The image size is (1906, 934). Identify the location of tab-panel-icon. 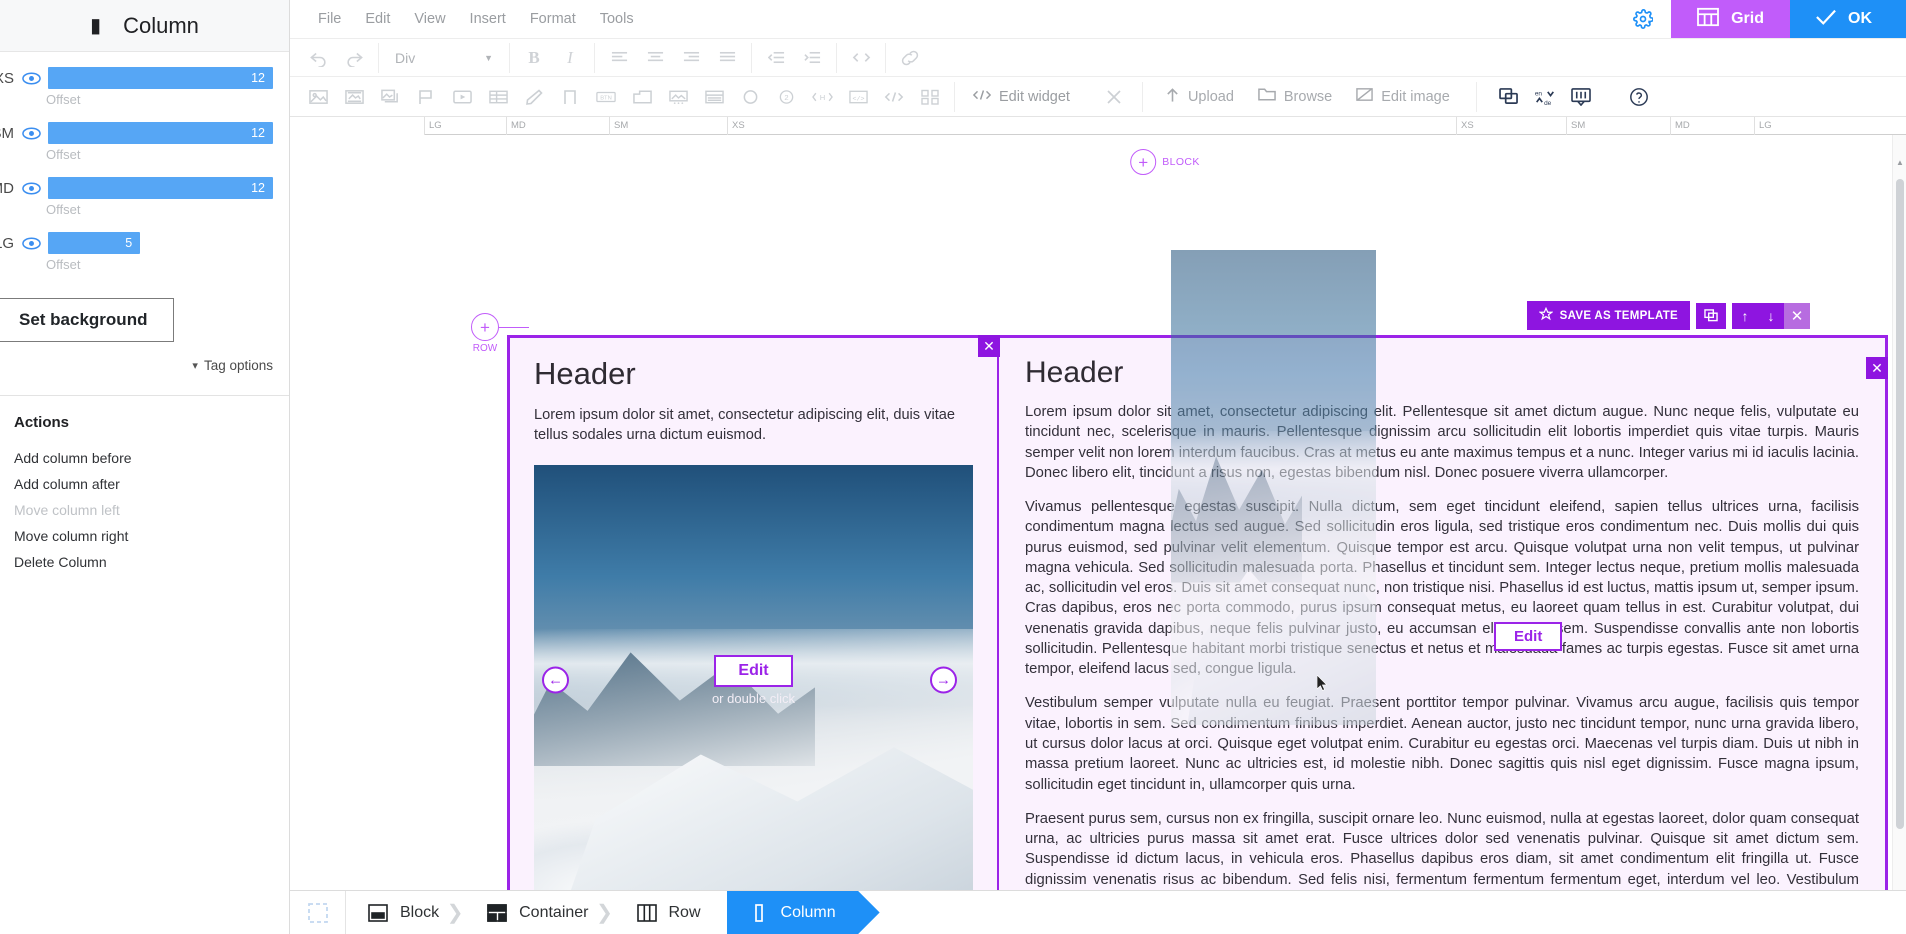
(642, 97).